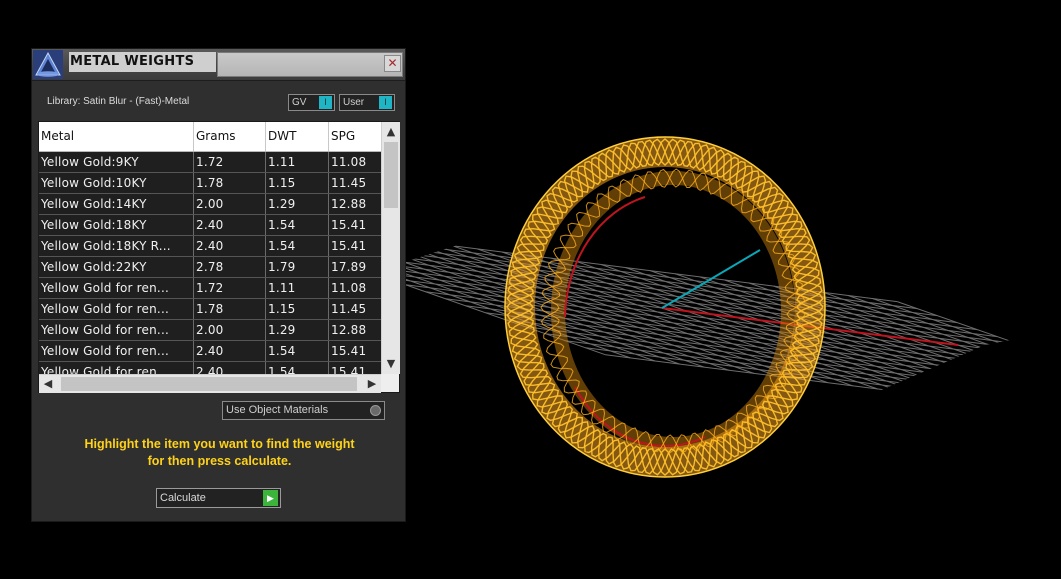  I want to click on user-toggle: User I, so click(367, 102).